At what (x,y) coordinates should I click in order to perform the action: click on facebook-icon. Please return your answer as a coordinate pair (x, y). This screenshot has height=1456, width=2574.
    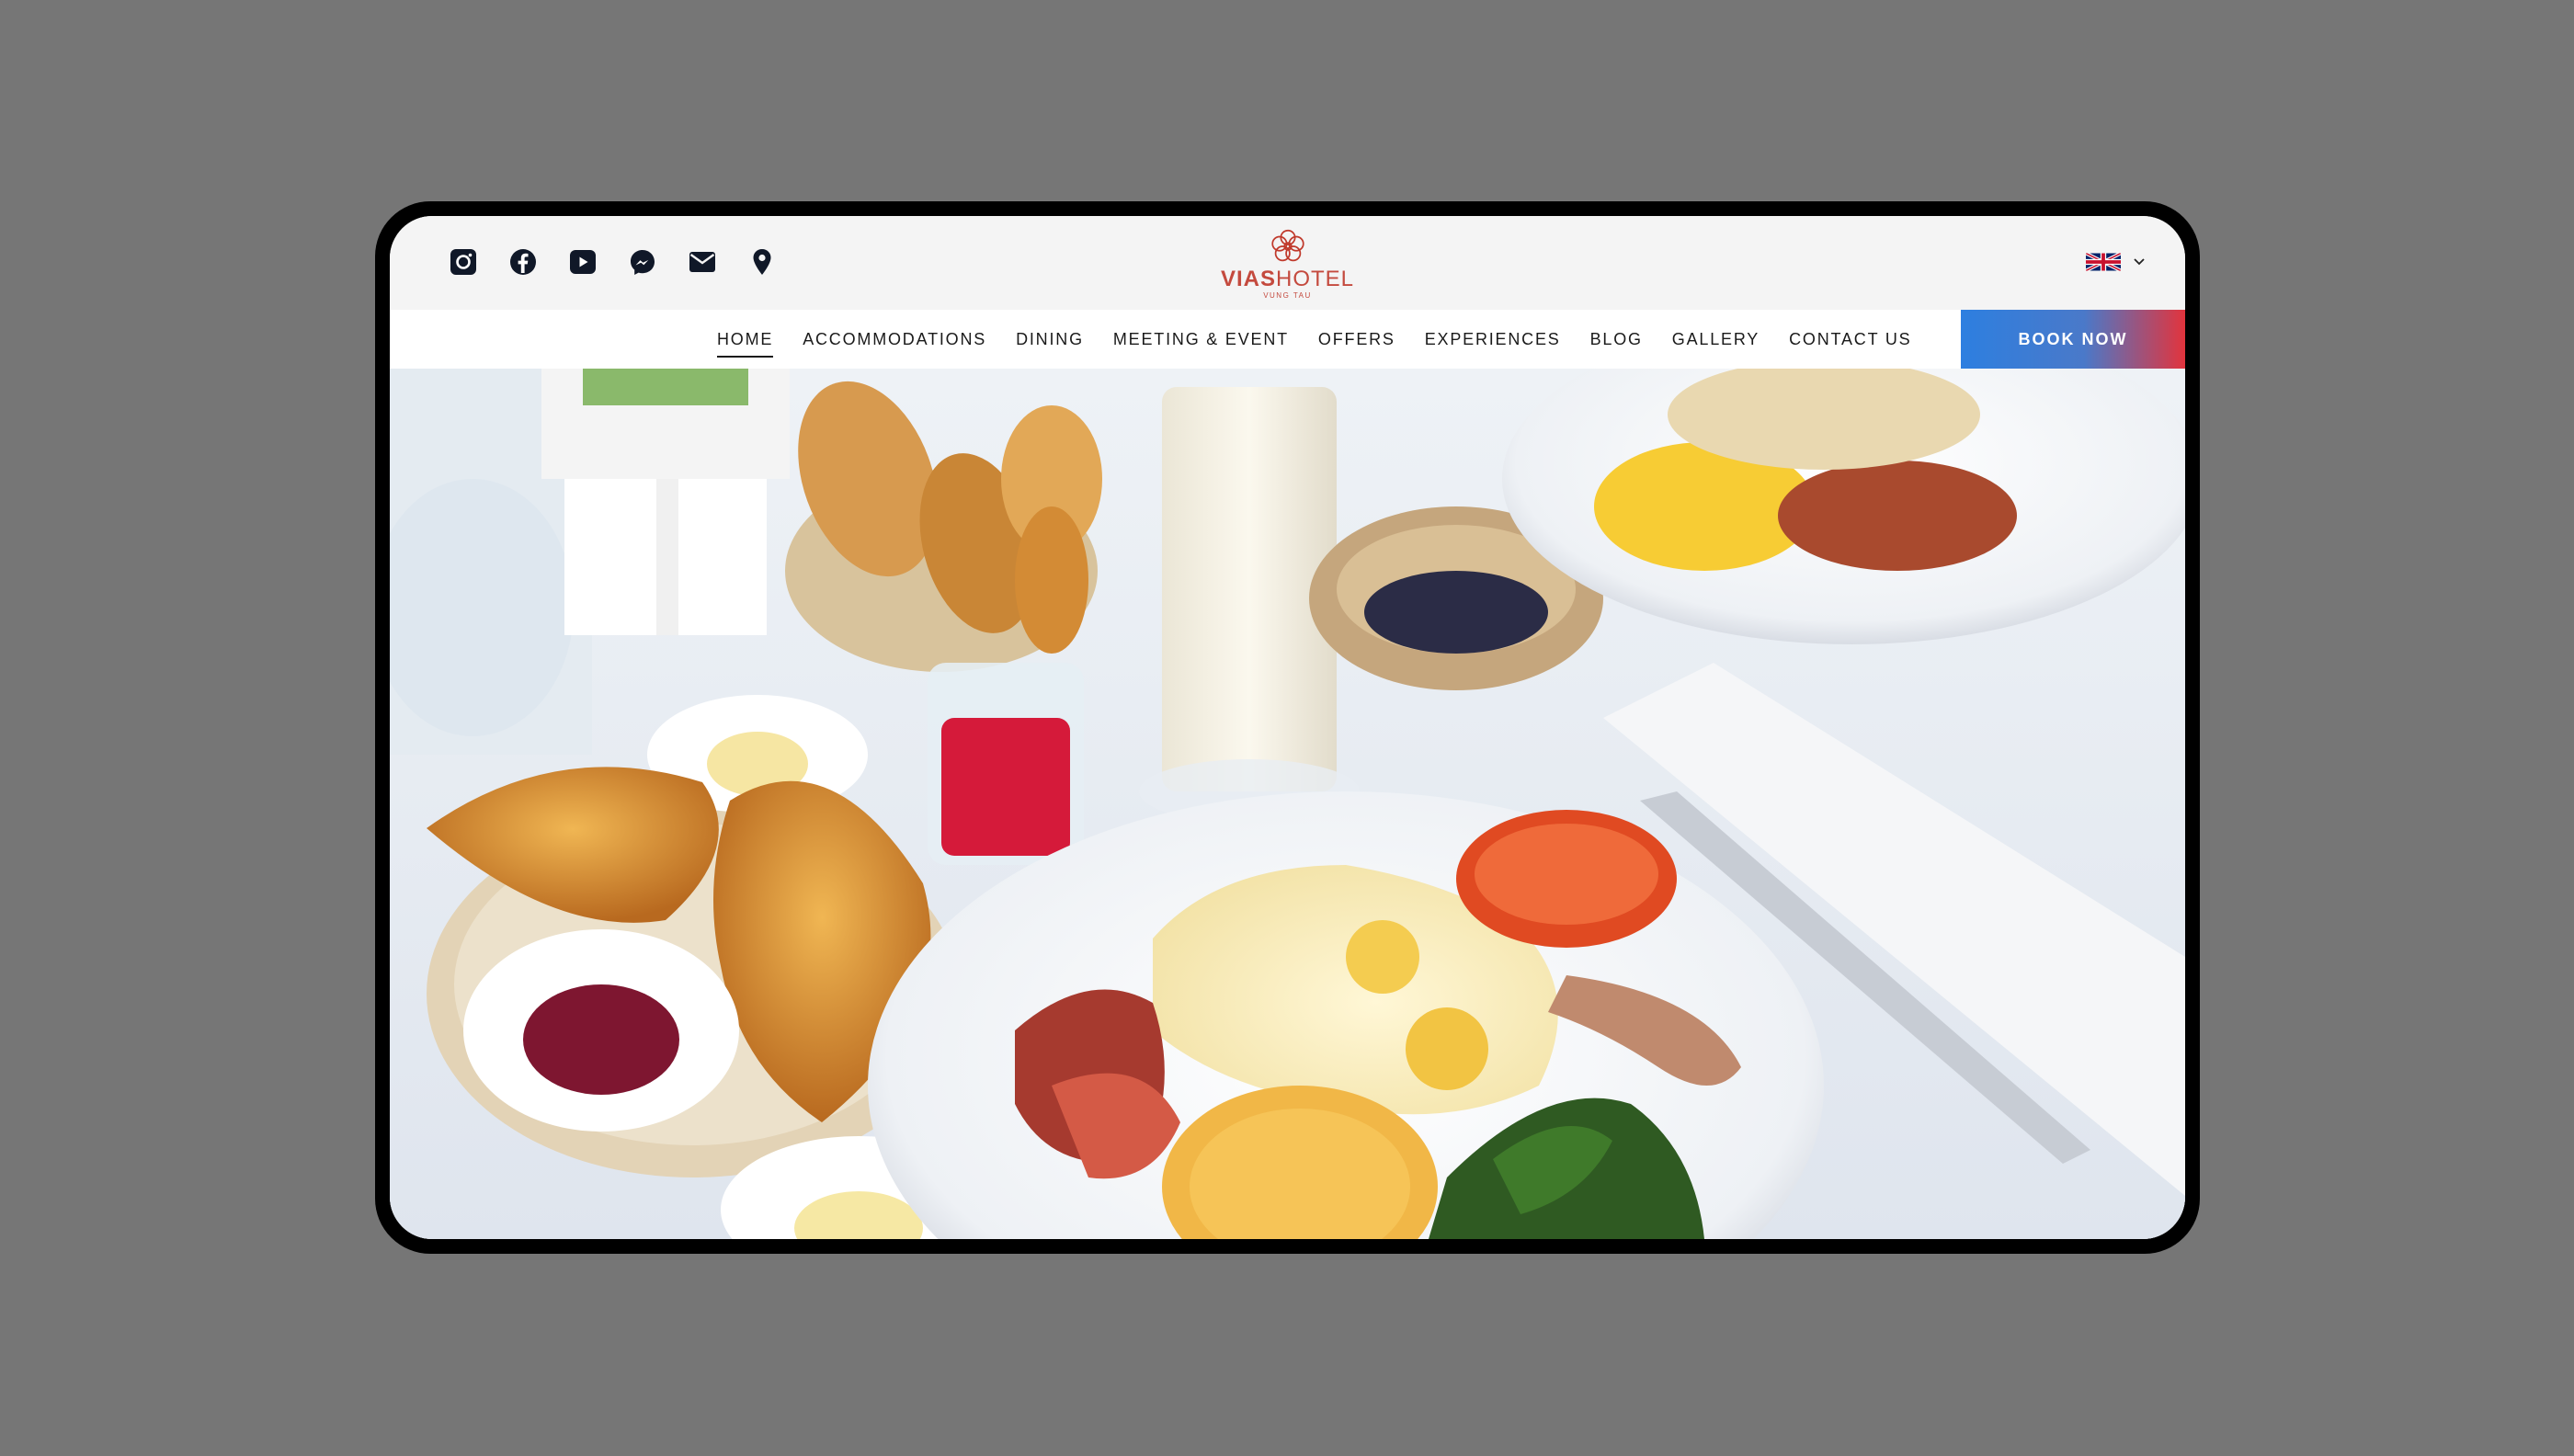
    Looking at the image, I should click on (523, 262).